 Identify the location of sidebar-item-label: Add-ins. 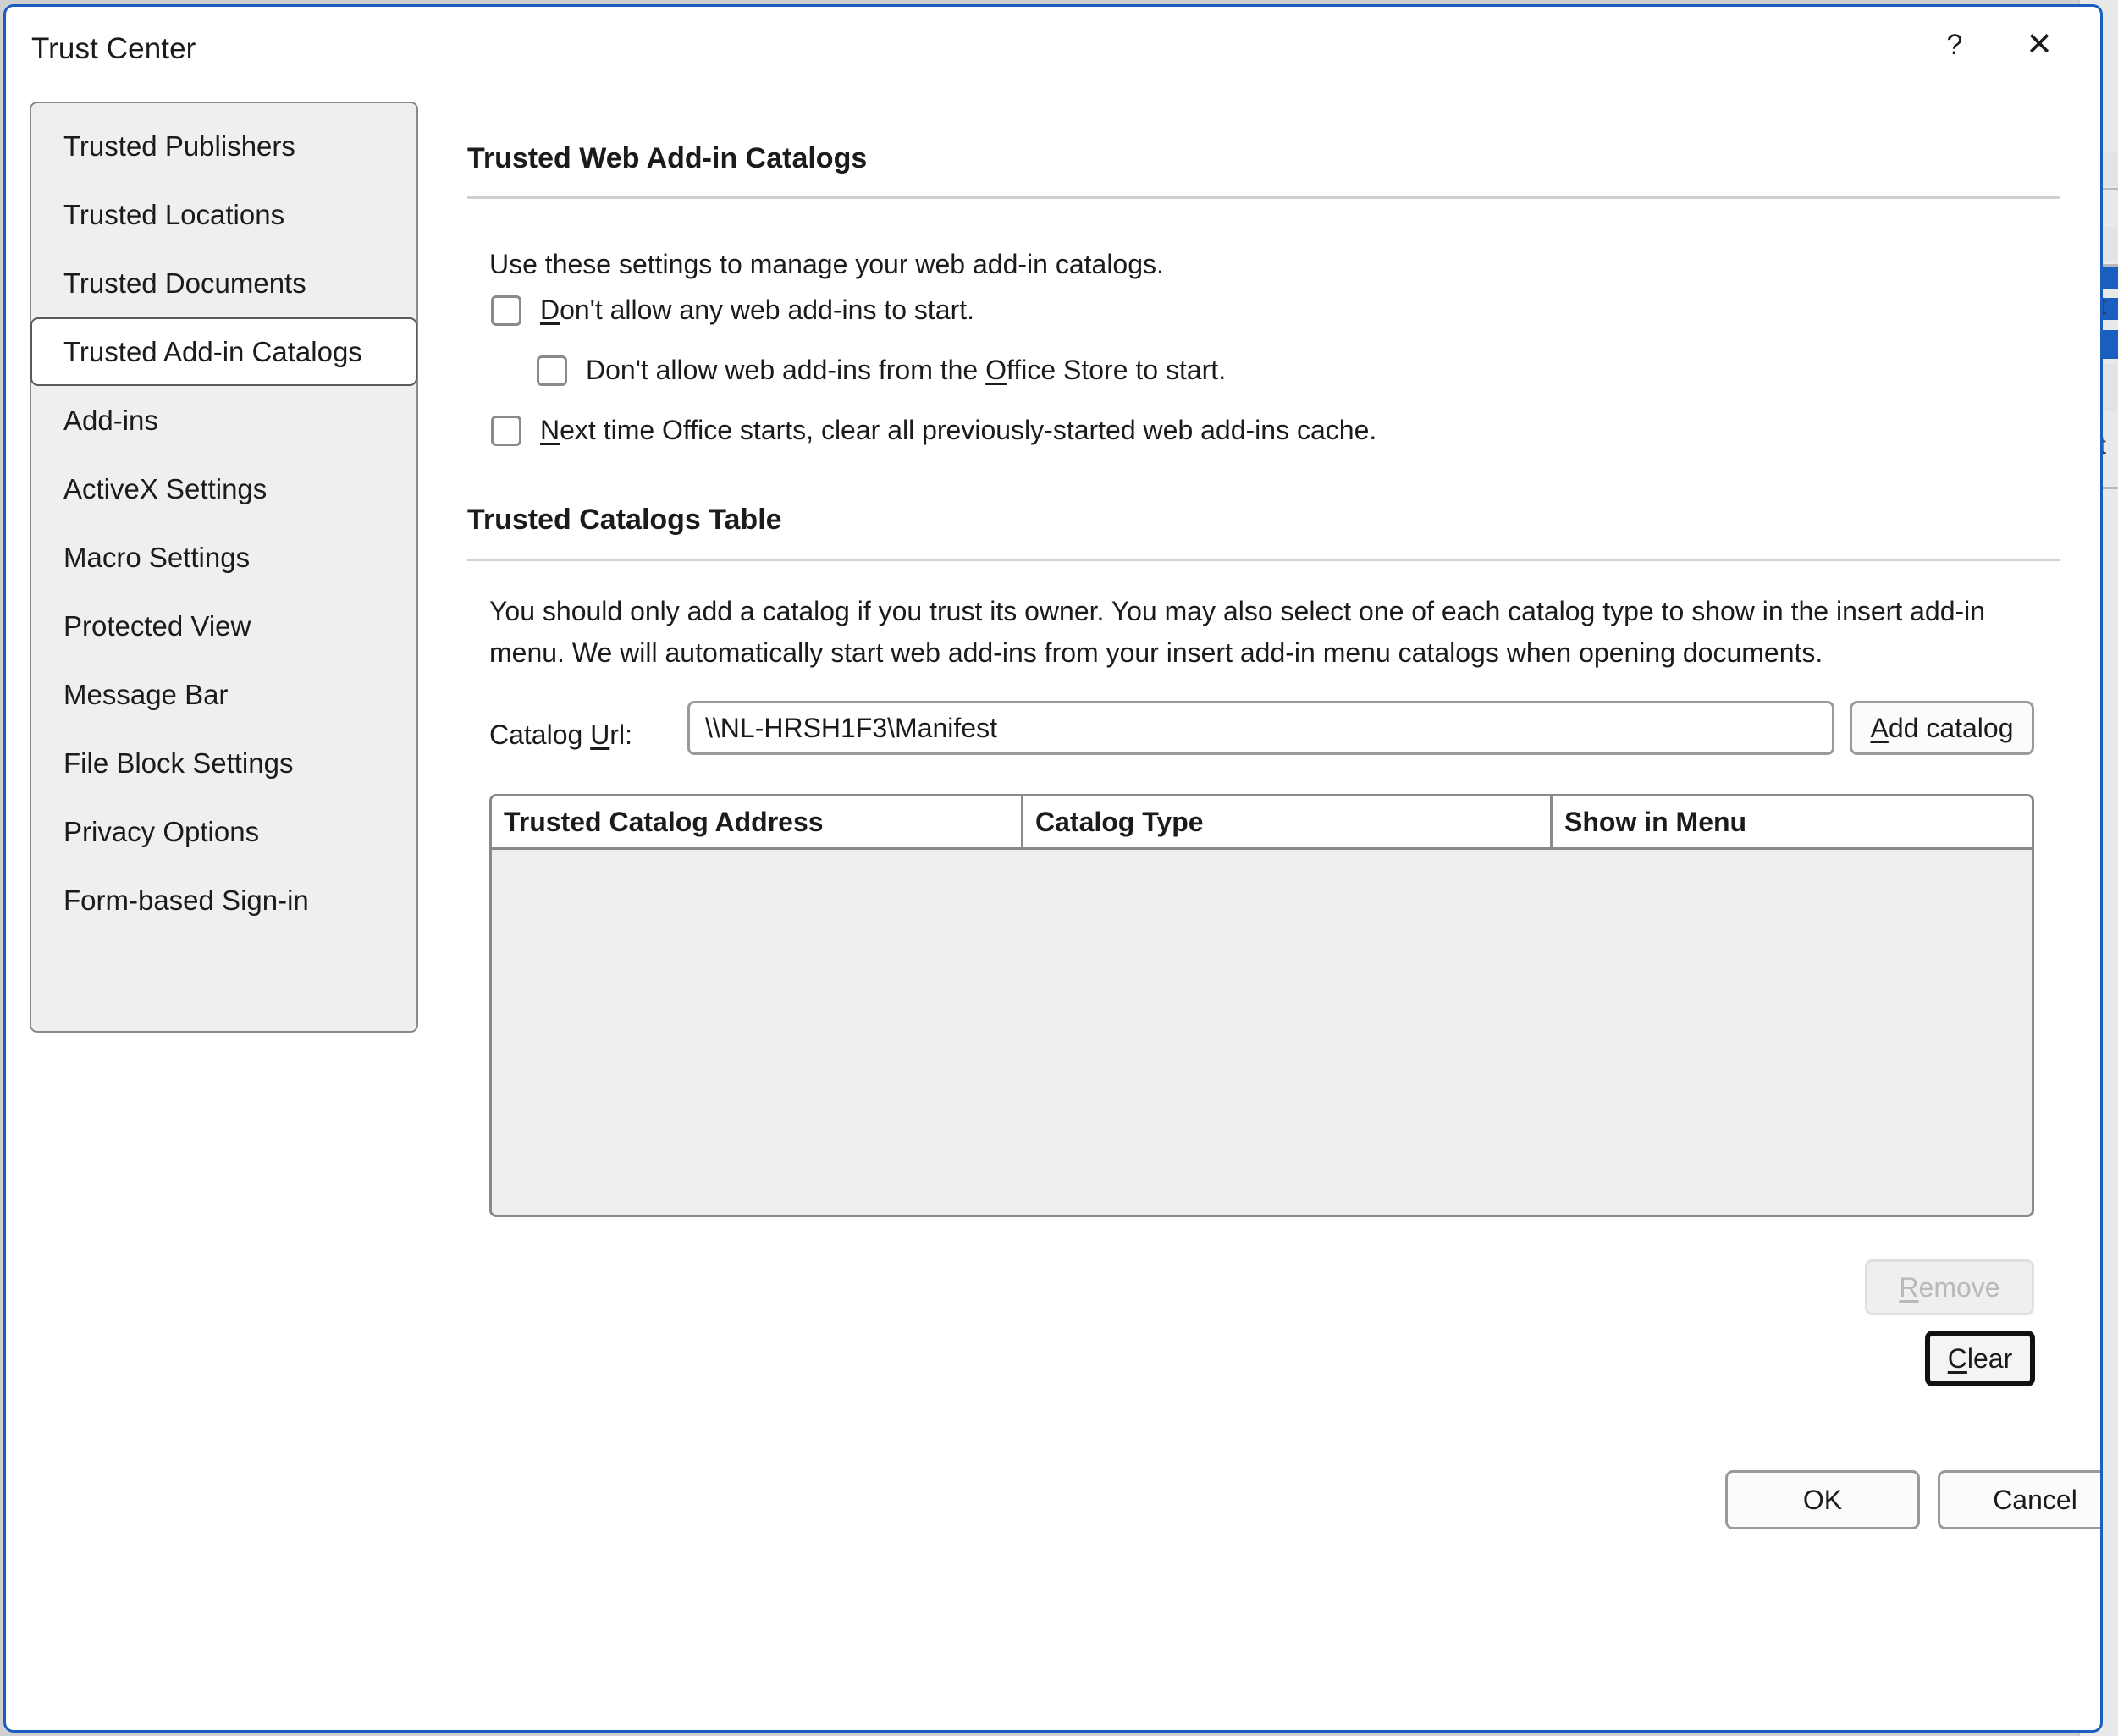
(110, 420).